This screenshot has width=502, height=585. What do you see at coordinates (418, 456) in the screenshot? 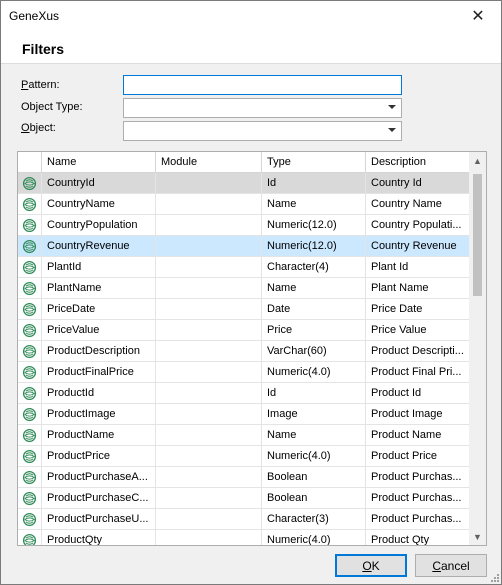
I see `cell-description: Product Price` at bounding box center [418, 456].